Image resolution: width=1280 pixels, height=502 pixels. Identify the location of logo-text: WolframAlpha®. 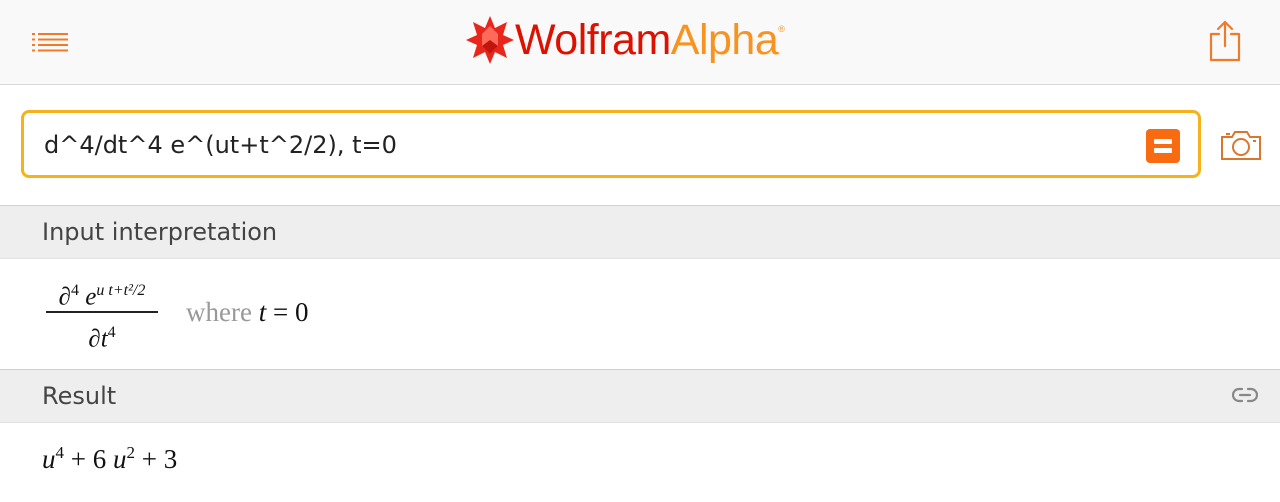
(650, 40).